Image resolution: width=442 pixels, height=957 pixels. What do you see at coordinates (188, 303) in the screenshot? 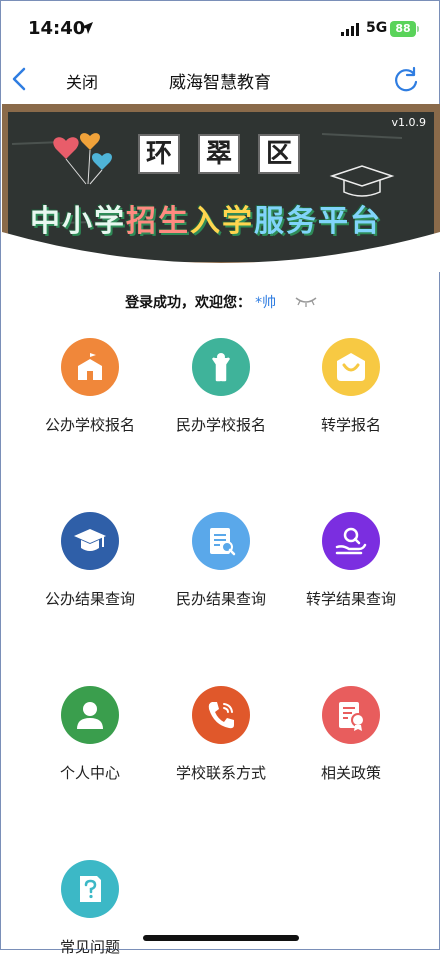
I see `welcome-text: 登录成功，欢迎您：` at bounding box center [188, 303].